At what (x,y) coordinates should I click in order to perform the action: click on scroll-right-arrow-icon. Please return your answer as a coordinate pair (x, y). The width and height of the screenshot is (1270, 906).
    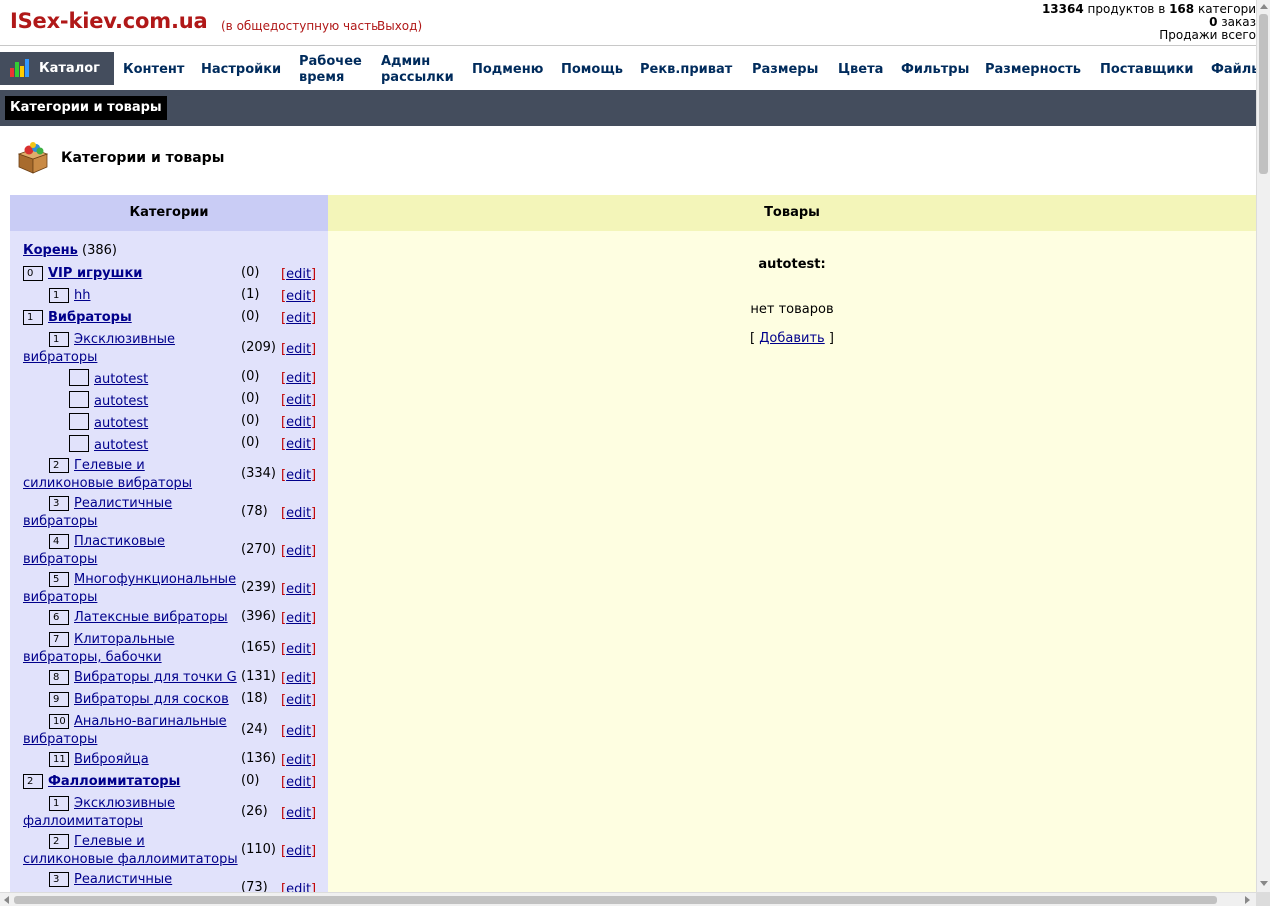
    Looking at the image, I should click on (1247, 900).